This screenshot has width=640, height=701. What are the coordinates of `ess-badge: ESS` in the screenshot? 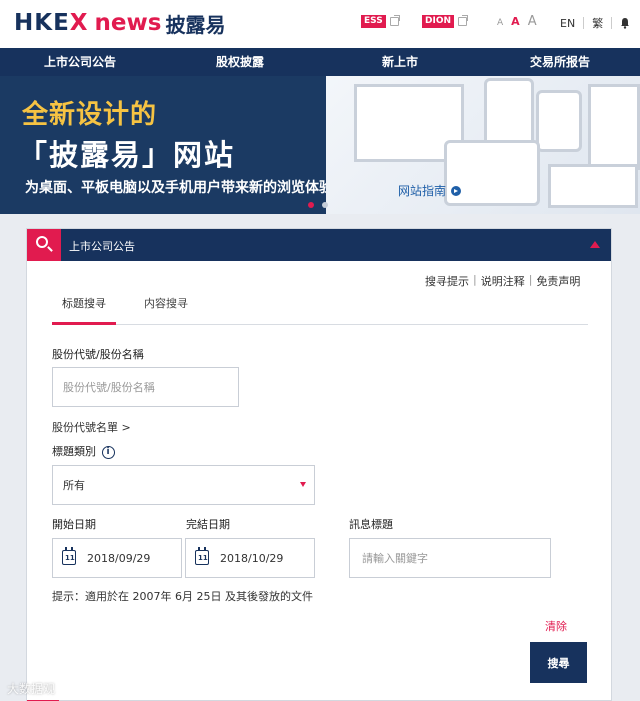 It's located at (373, 21).